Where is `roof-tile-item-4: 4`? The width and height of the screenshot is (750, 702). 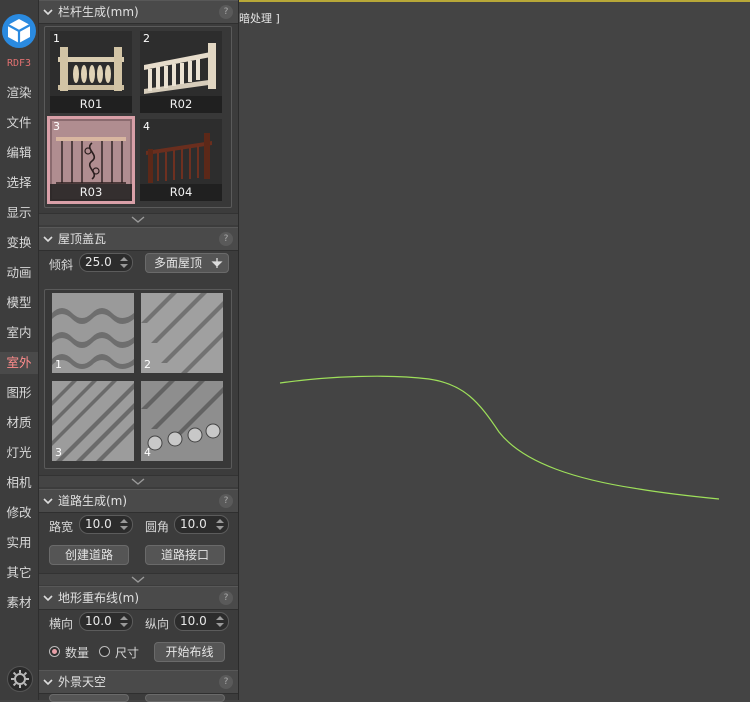
roof-tile-item-4: 4 is located at coordinates (182, 421).